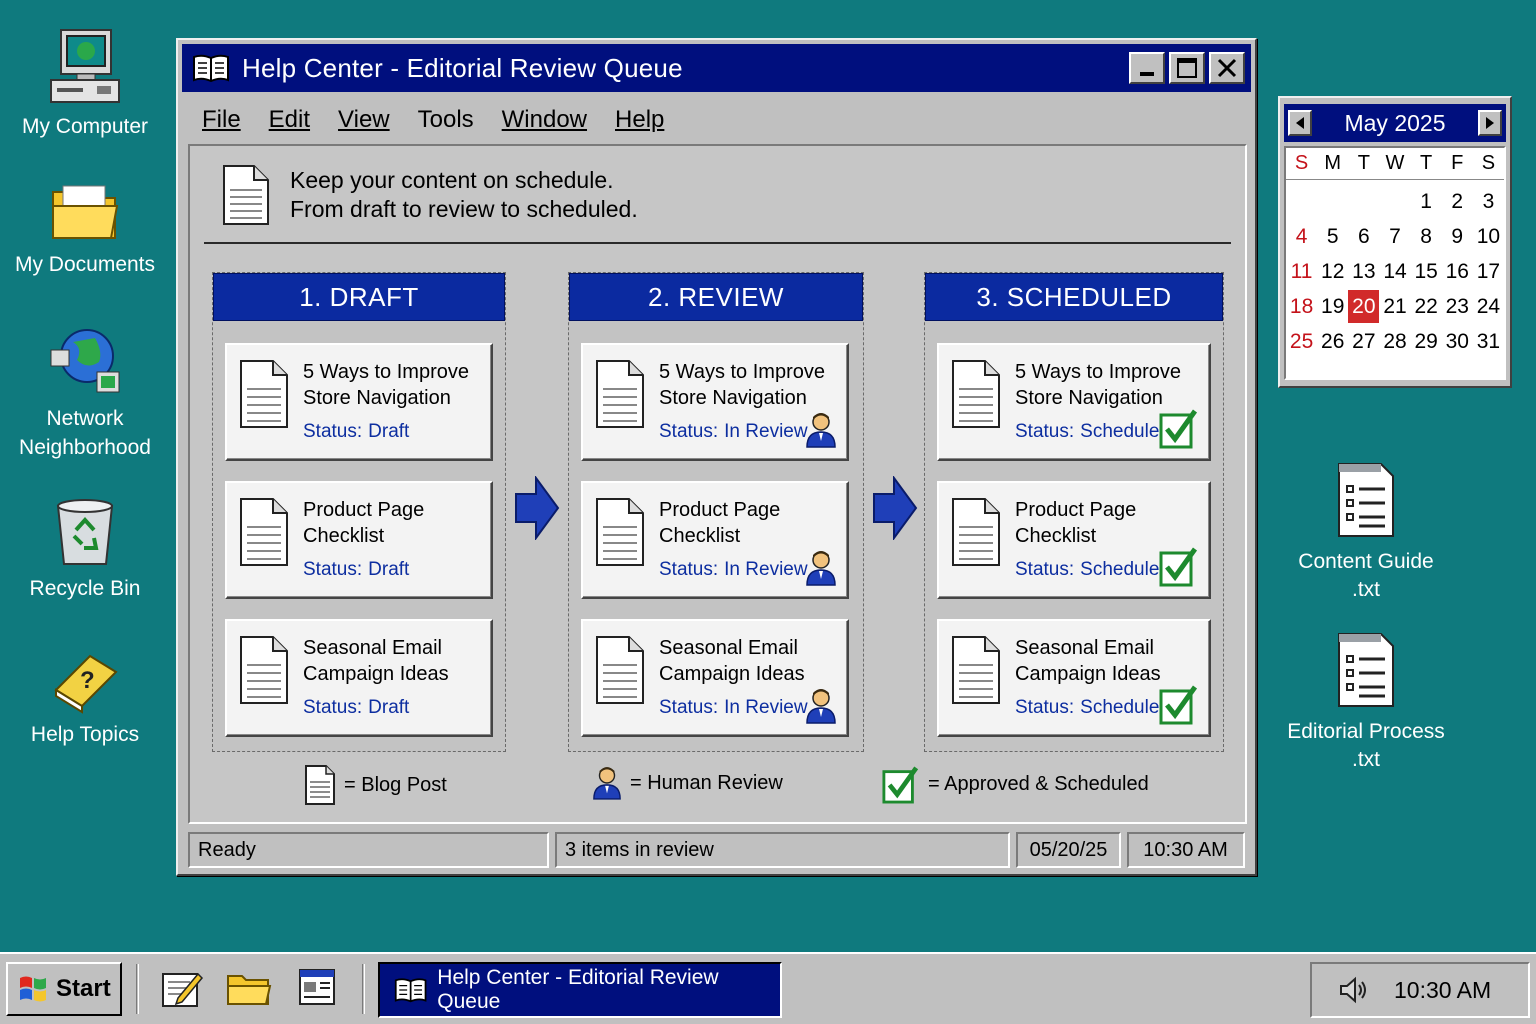  What do you see at coordinates (85, 264) in the screenshot?
I see `desktop-icon-label: My Documents` at bounding box center [85, 264].